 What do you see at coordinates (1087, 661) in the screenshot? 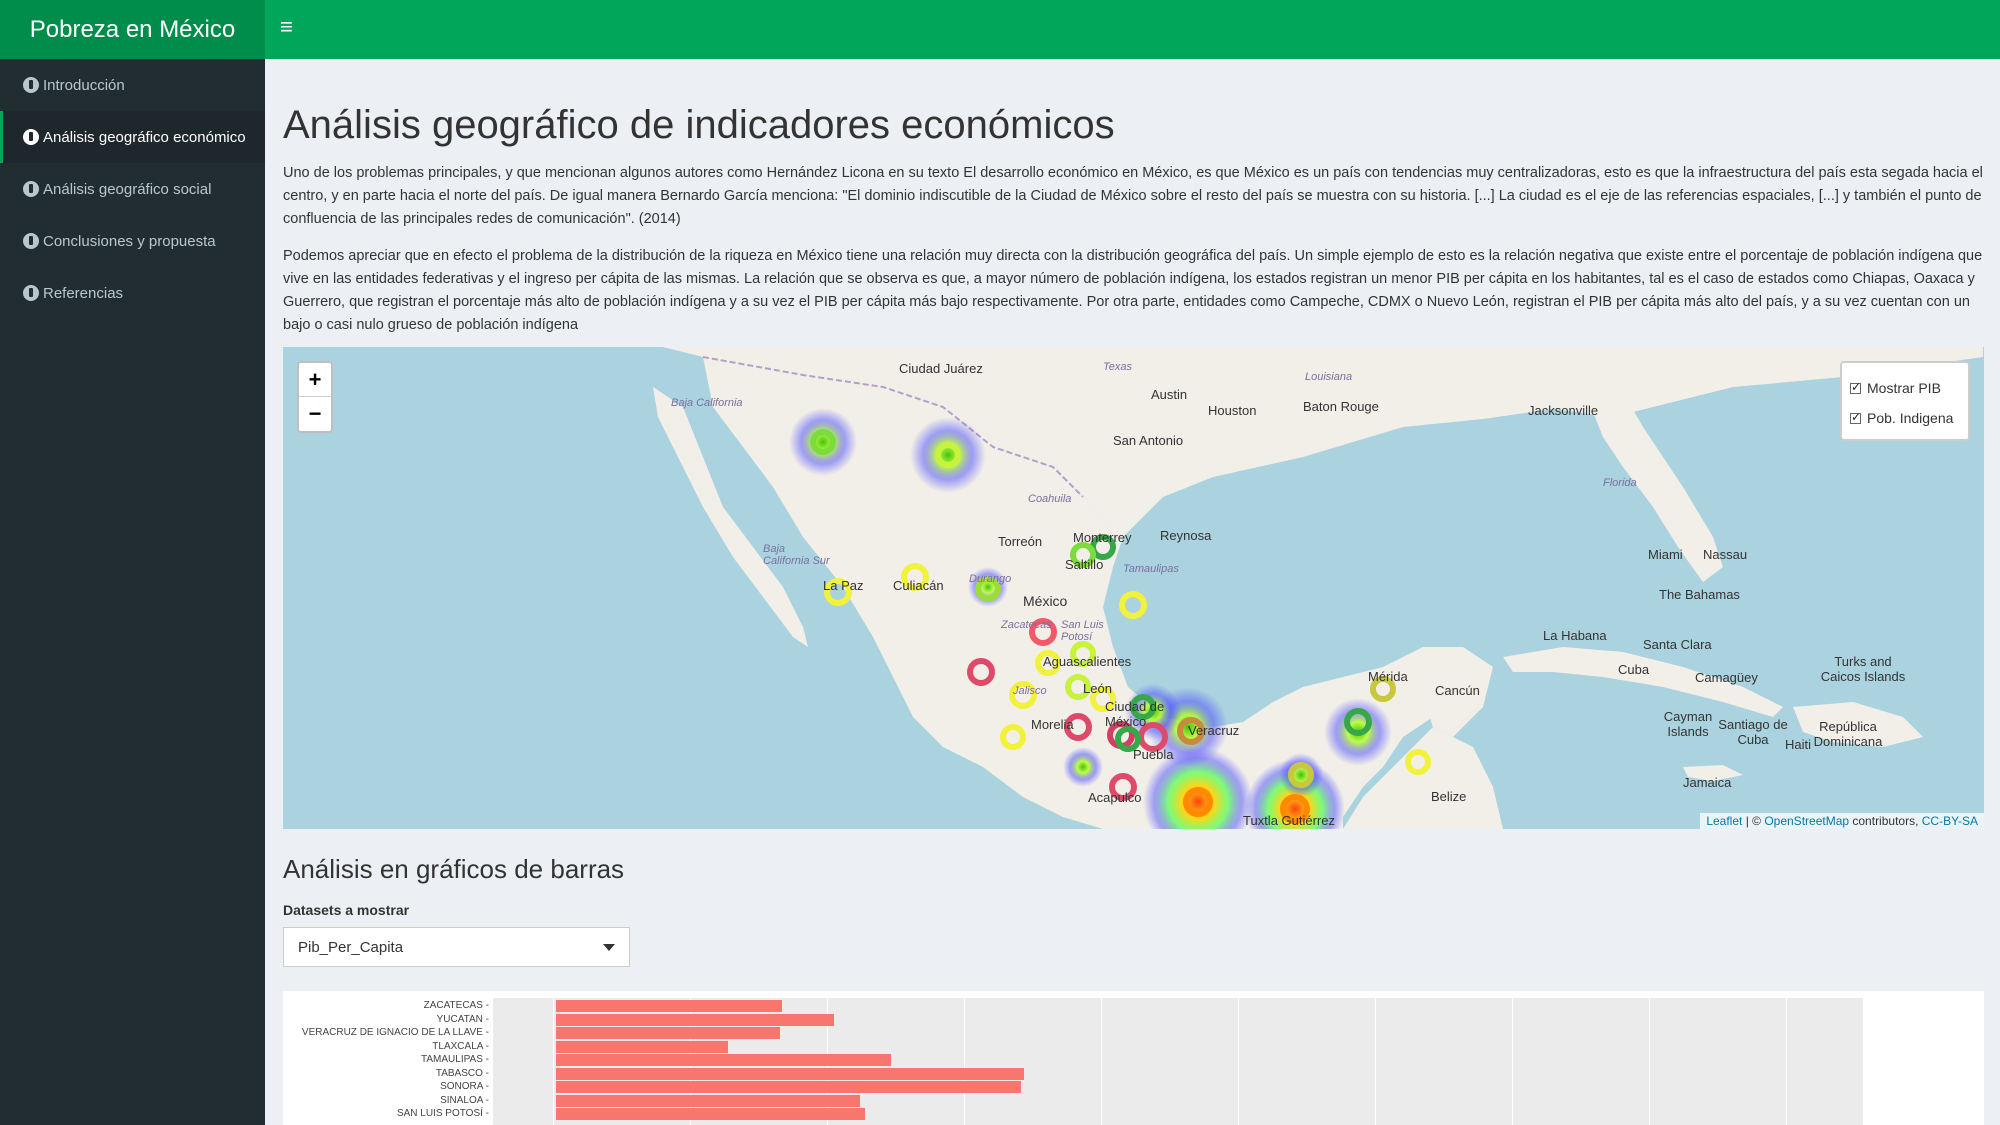
I see `map-label: Aguascalientes` at bounding box center [1087, 661].